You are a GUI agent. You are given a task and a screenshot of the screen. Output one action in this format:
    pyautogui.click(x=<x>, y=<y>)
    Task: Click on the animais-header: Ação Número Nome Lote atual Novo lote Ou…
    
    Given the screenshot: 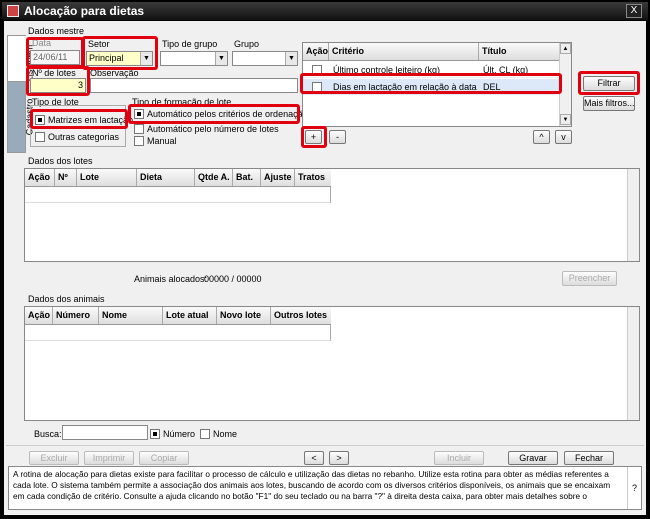 What is the action you would take?
    pyautogui.click(x=178, y=316)
    